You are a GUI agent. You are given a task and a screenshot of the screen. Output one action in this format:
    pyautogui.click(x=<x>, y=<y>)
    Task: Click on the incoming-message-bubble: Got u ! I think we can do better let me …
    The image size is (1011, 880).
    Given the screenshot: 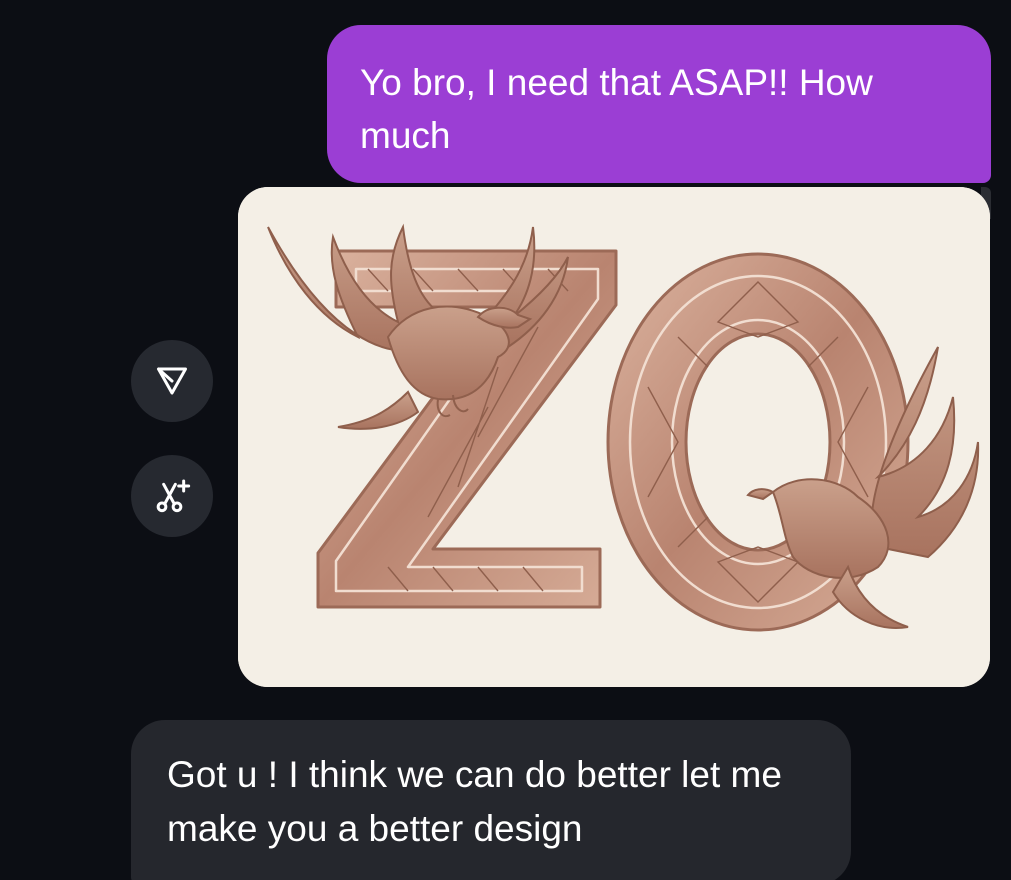 What is the action you would take?
    pyautogui.click(x=491, y=800)
    